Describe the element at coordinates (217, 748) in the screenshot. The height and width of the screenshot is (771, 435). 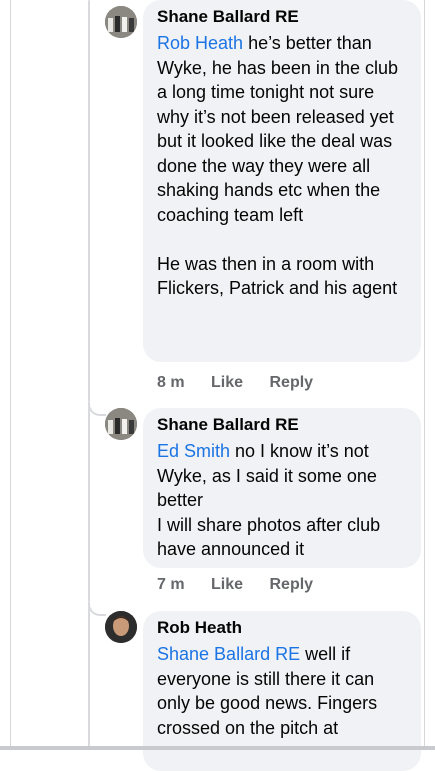
I see `bottom-bar` at that location.